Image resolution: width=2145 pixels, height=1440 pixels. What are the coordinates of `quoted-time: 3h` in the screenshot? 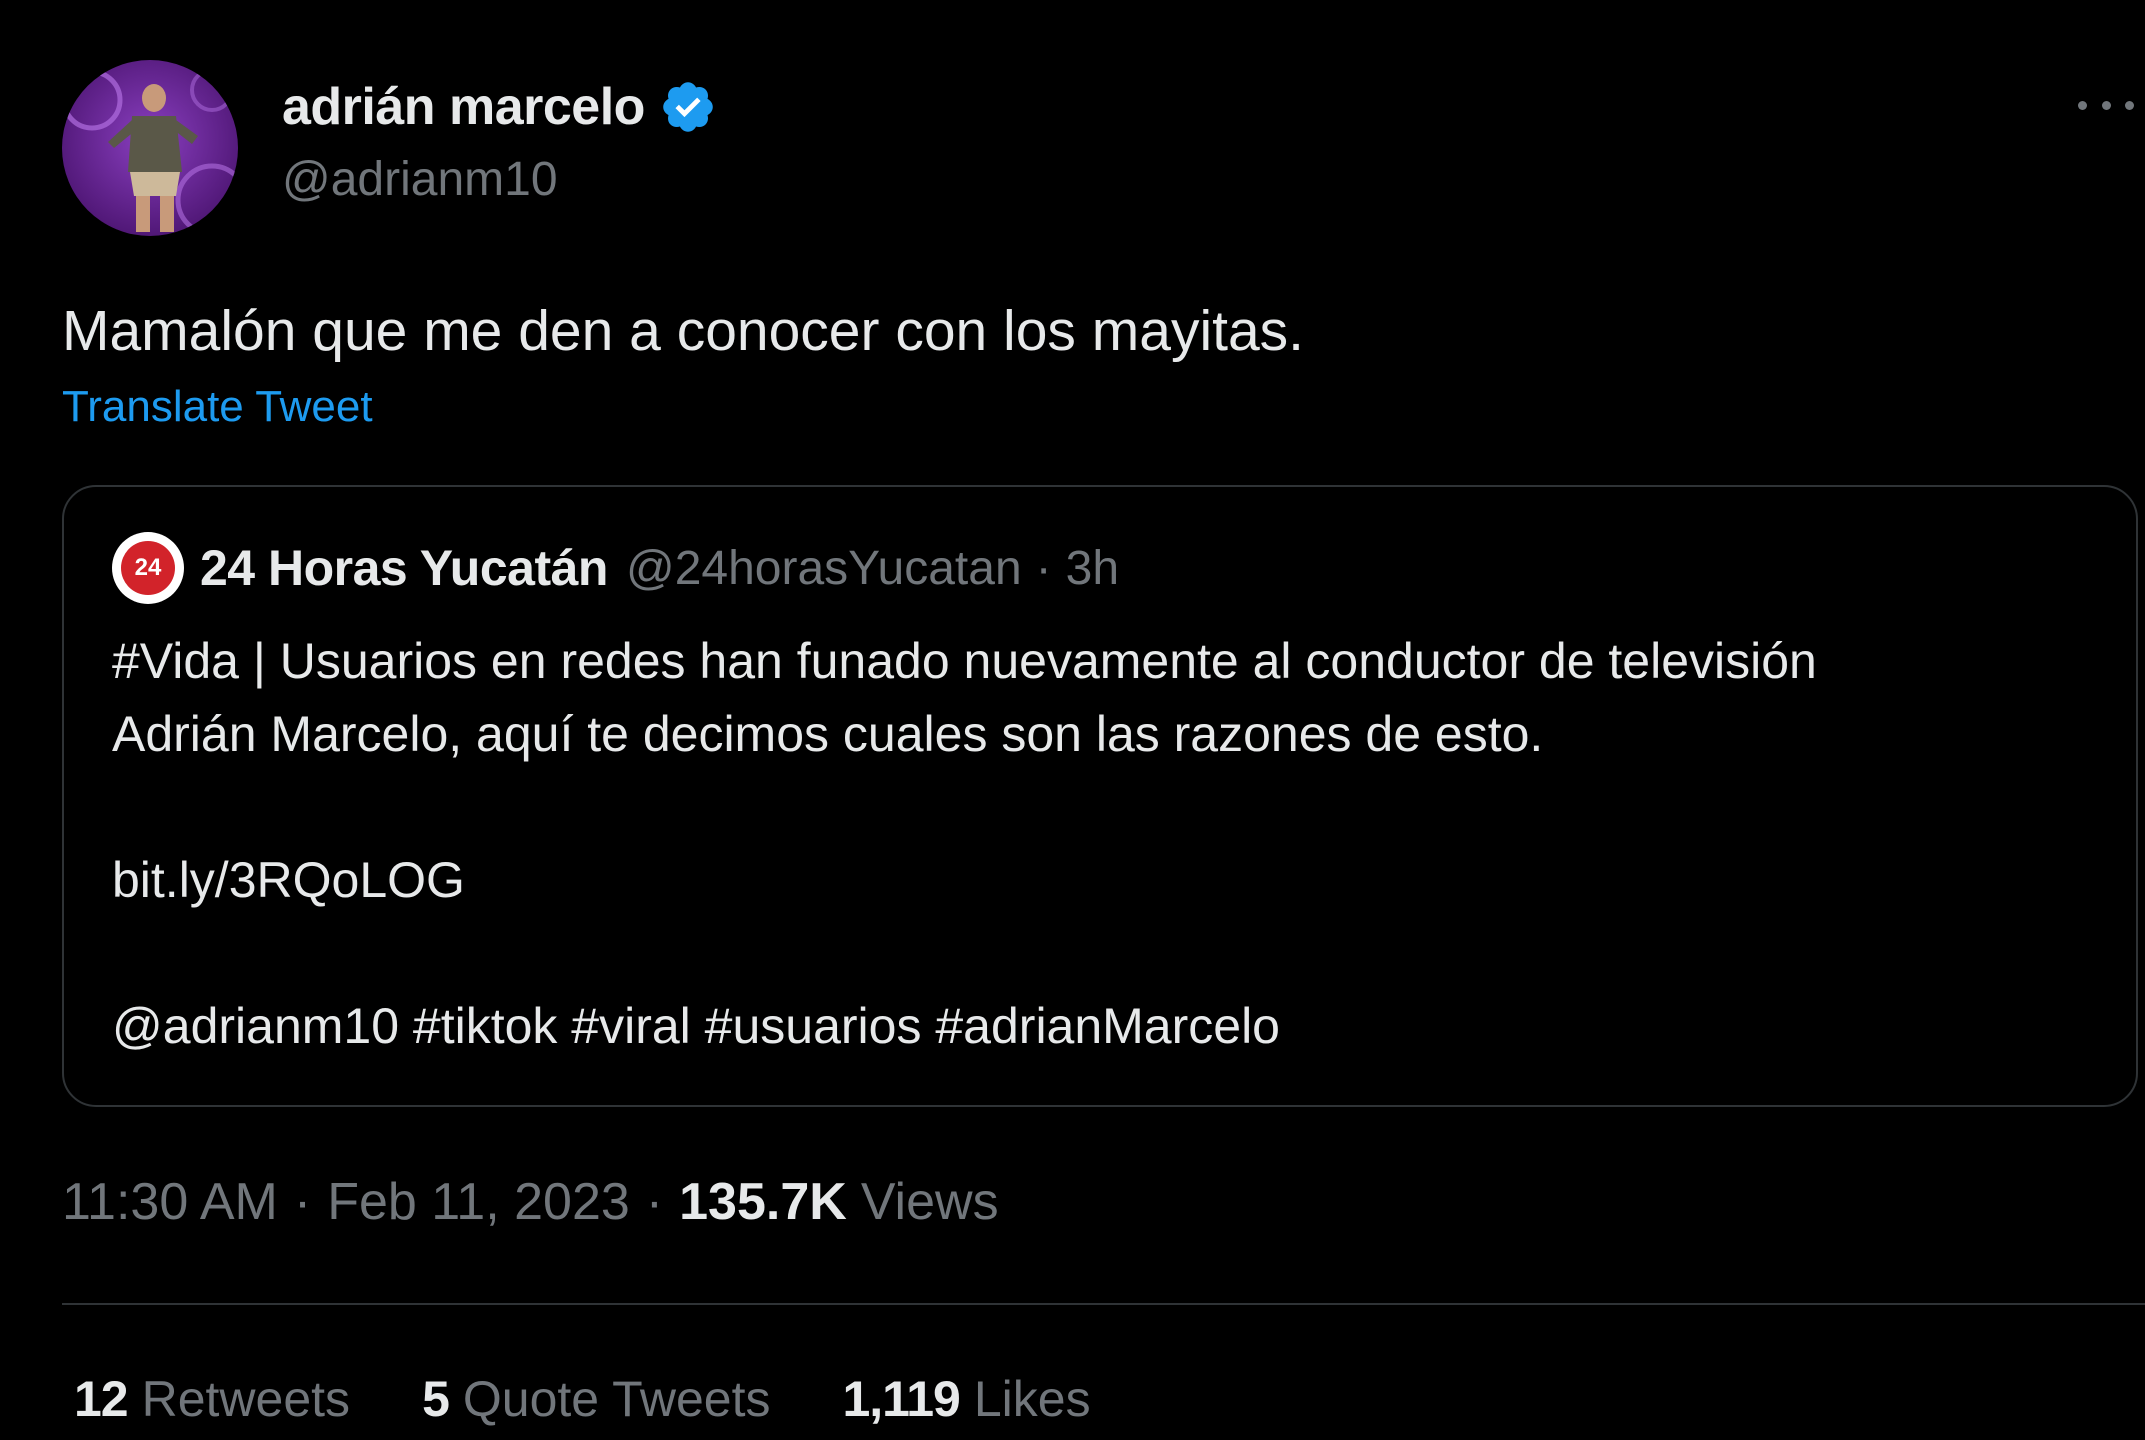 It's located at (1092, 568).